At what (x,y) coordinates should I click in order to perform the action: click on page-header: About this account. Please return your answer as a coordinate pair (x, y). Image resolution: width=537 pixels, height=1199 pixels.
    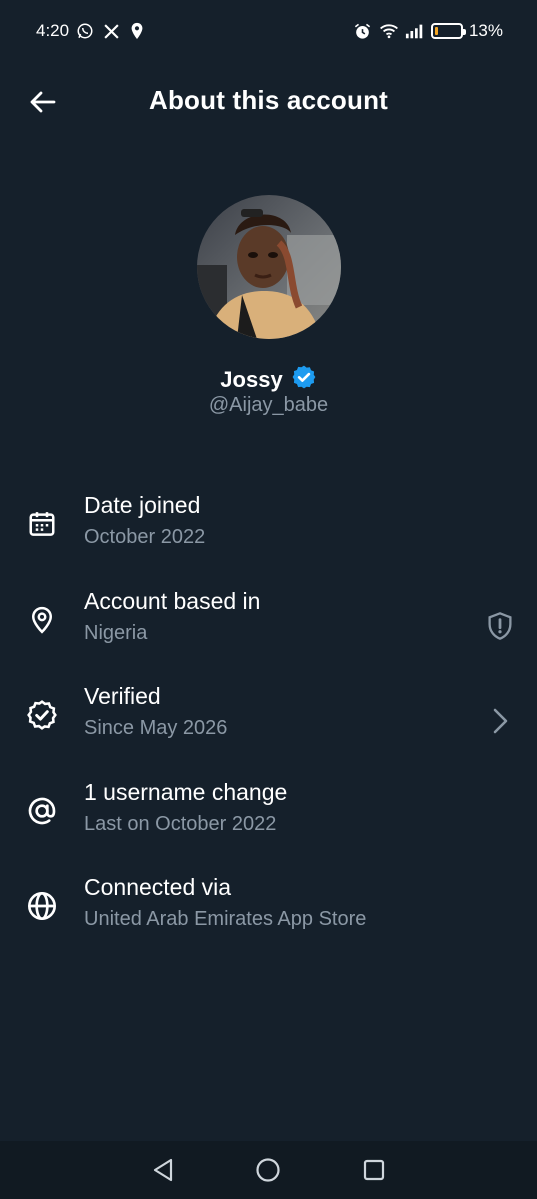
    Looking at the image, I should click on (268, 100).